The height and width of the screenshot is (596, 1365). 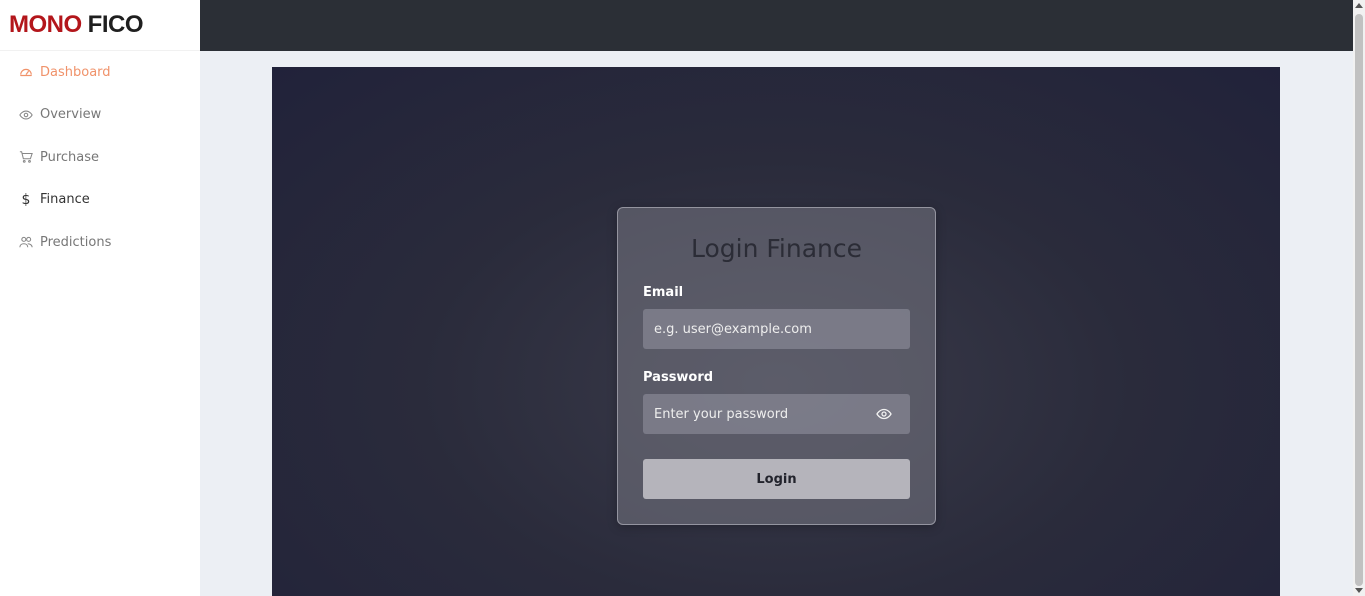 I want to click on scrollbar-thumb, so click(x=1359, y=300).